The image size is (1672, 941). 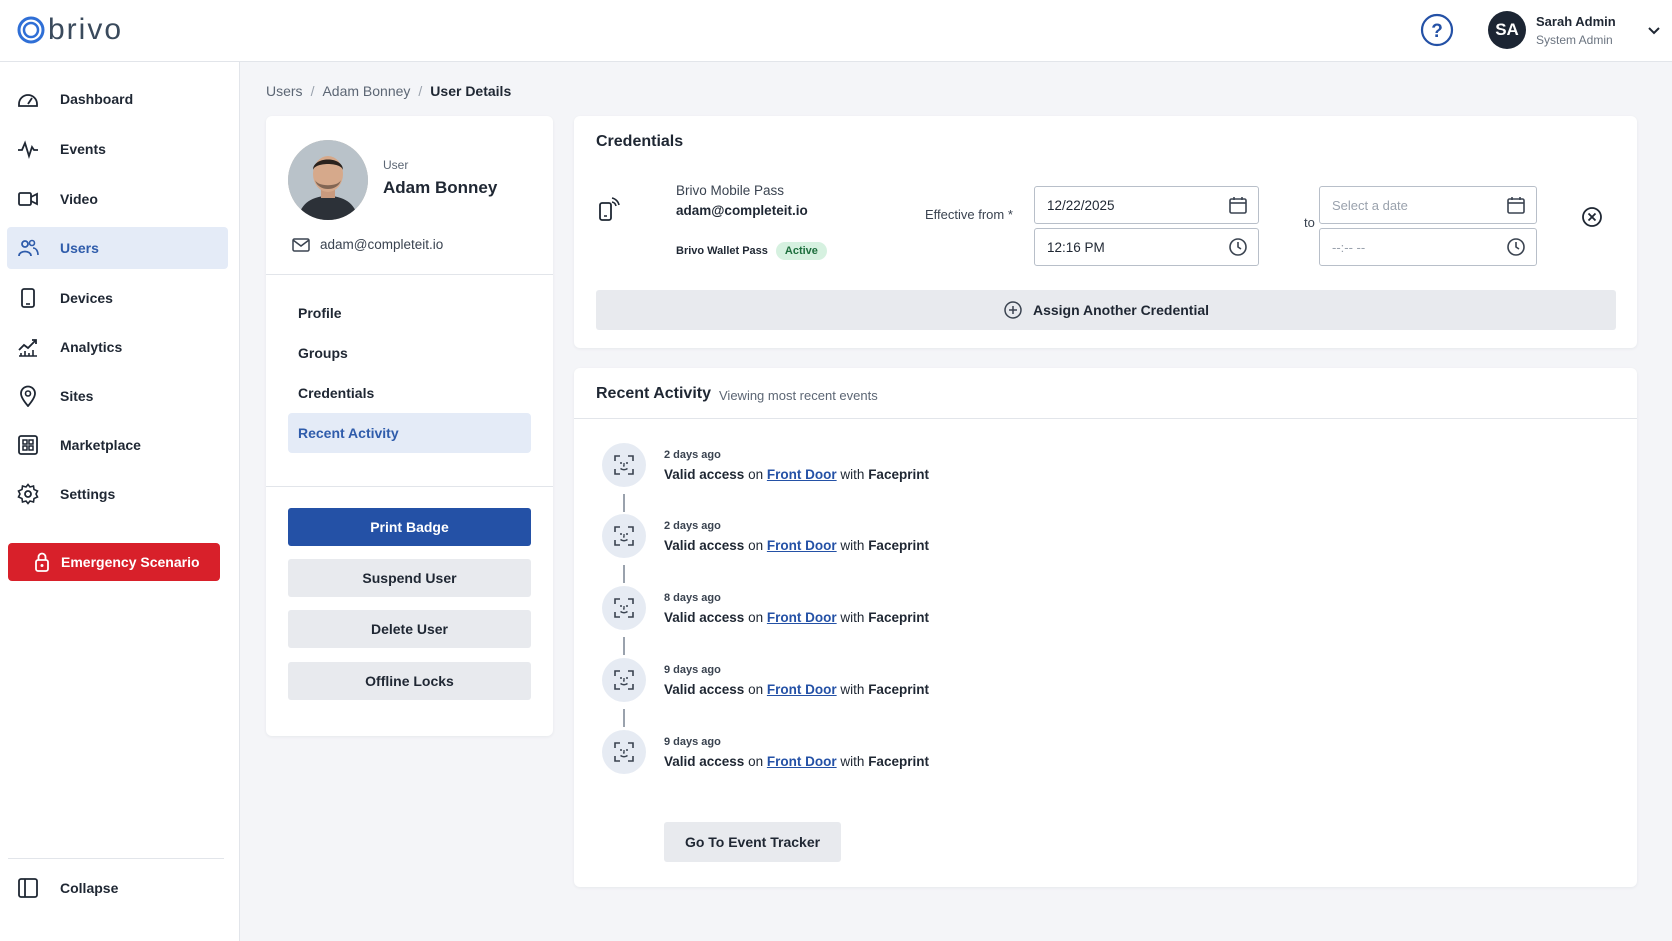 I want to click on avatar: SA, so click(x=1507, y=30).